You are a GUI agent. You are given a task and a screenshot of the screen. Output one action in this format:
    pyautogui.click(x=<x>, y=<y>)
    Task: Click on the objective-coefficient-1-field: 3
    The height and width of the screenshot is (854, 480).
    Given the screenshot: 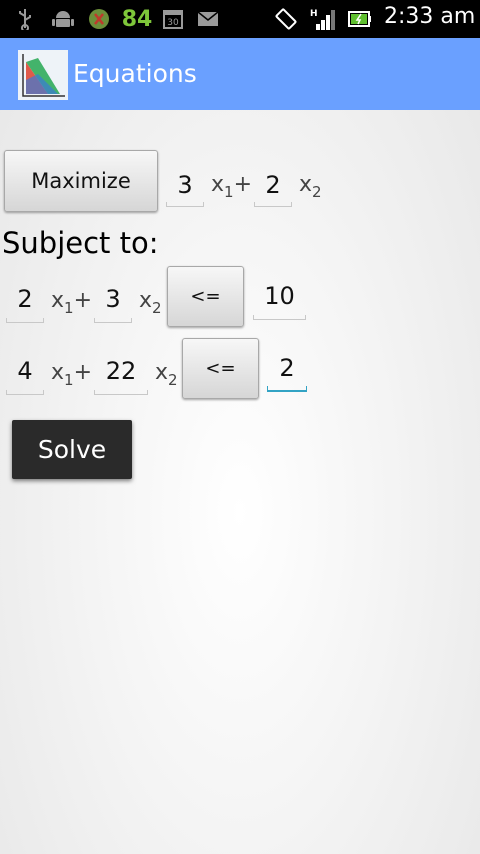 What is the action you would take?
    pyautogui.click(x=185, y=189)
    